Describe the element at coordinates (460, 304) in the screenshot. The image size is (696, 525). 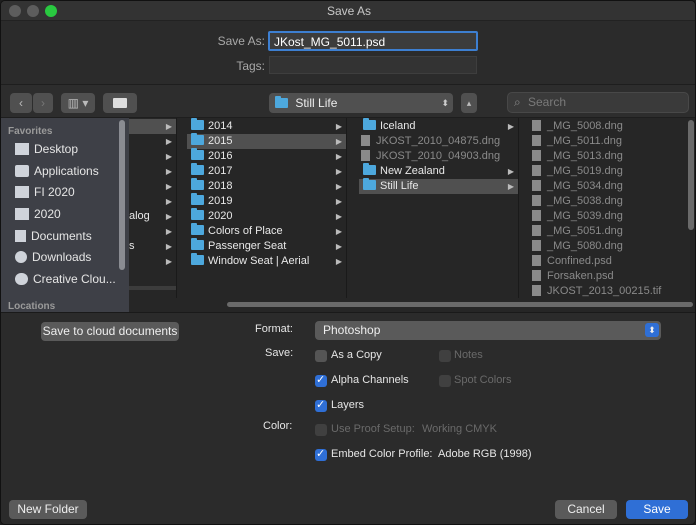
I see `horizontal-scrollbar` at that location.